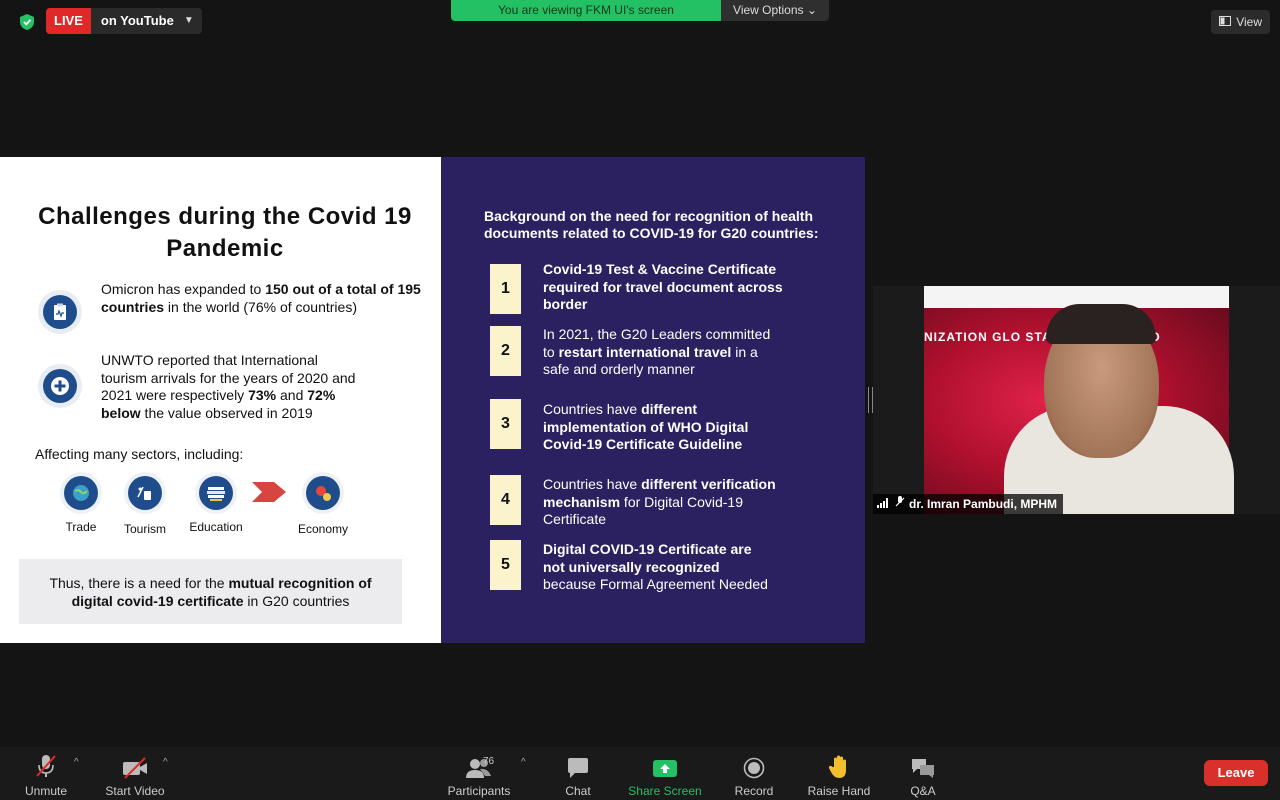 Image resolution: width=1280 pixels, height=800 pixels. I want to click on share-screen-label: Share Screen, so click(665, 791).